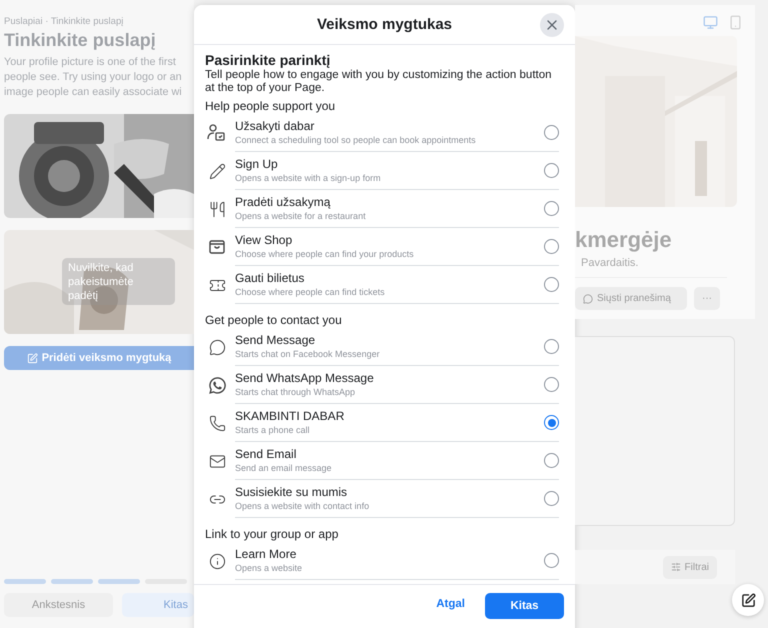 The image size is (768, 628). I want to click on option-hint: Opens a website for a restaurant, so click(301, 216).